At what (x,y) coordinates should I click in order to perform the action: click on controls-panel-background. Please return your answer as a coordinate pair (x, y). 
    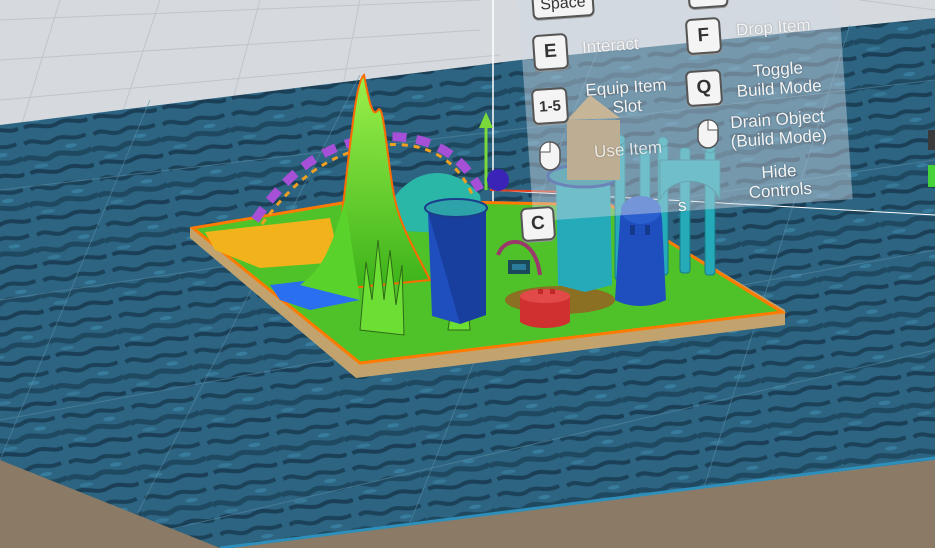
    Looking at the image, I should click on (685, 111).